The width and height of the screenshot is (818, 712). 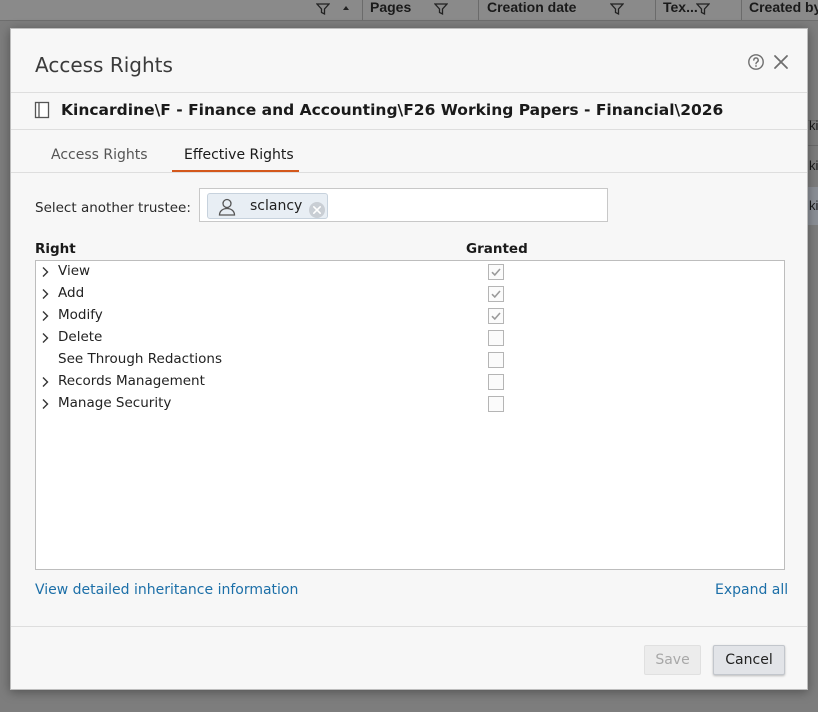 I want to click on right-label: Delete, so click(x=80, y=337).